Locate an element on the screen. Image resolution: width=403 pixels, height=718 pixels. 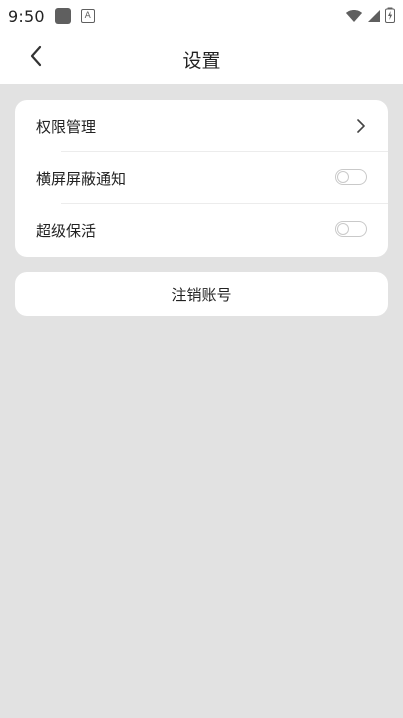
app-header: 设置 is located at coordinates (201, 58).